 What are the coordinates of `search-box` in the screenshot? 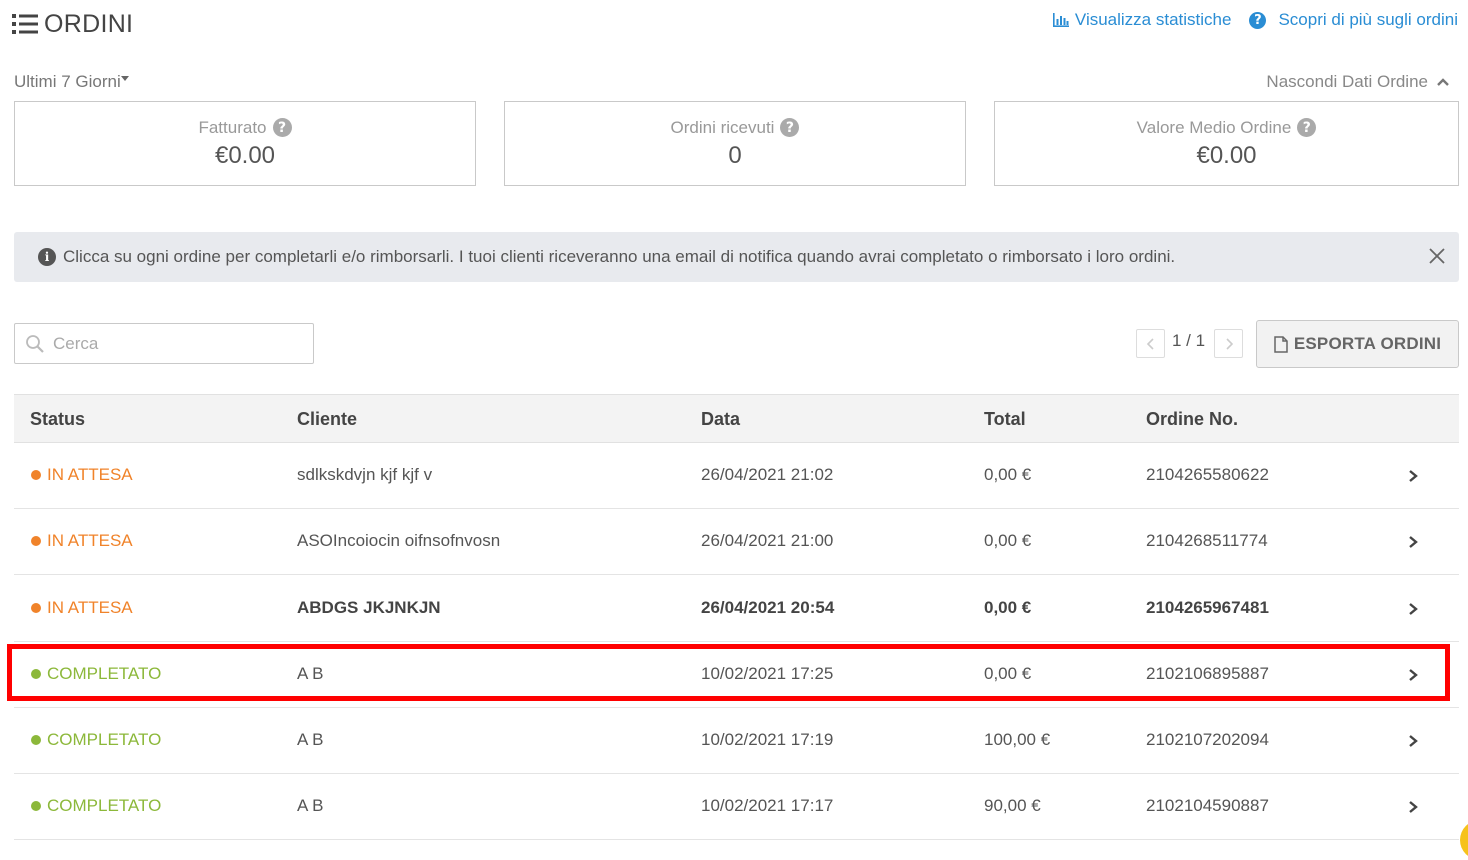 It's located at (164, 343).